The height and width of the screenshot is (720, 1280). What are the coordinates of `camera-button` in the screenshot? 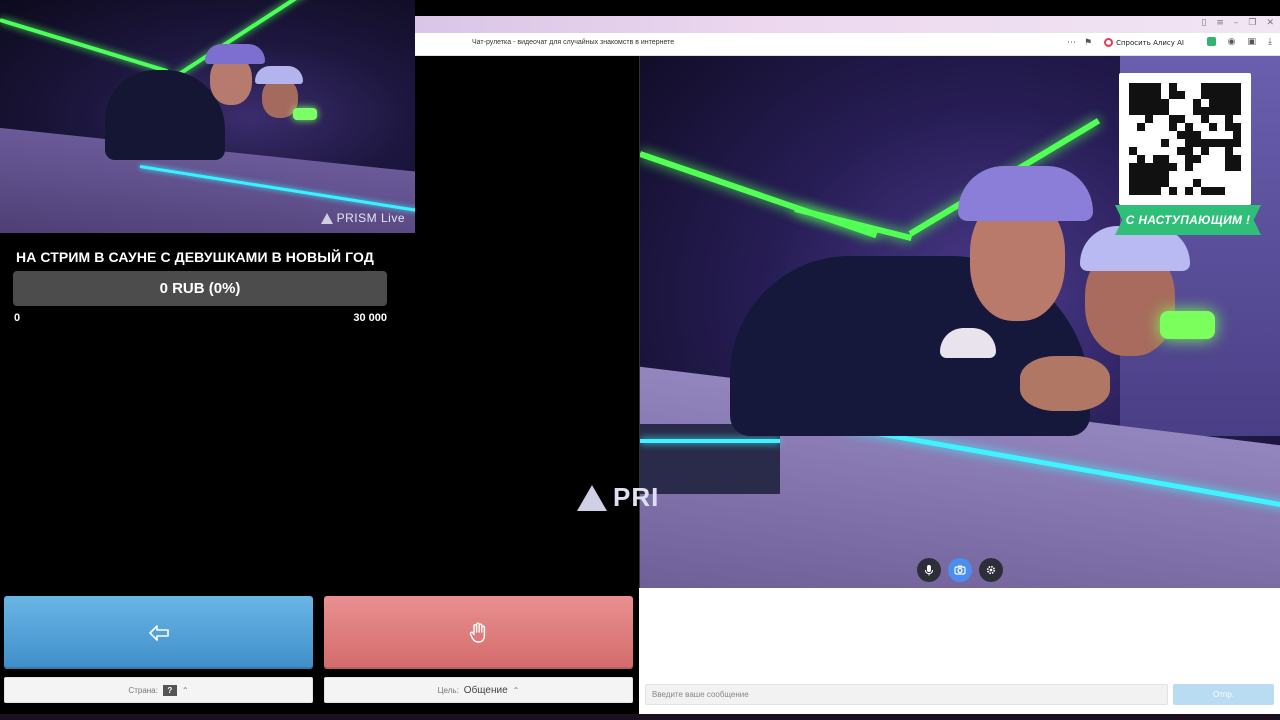 It's located at (960, 570).